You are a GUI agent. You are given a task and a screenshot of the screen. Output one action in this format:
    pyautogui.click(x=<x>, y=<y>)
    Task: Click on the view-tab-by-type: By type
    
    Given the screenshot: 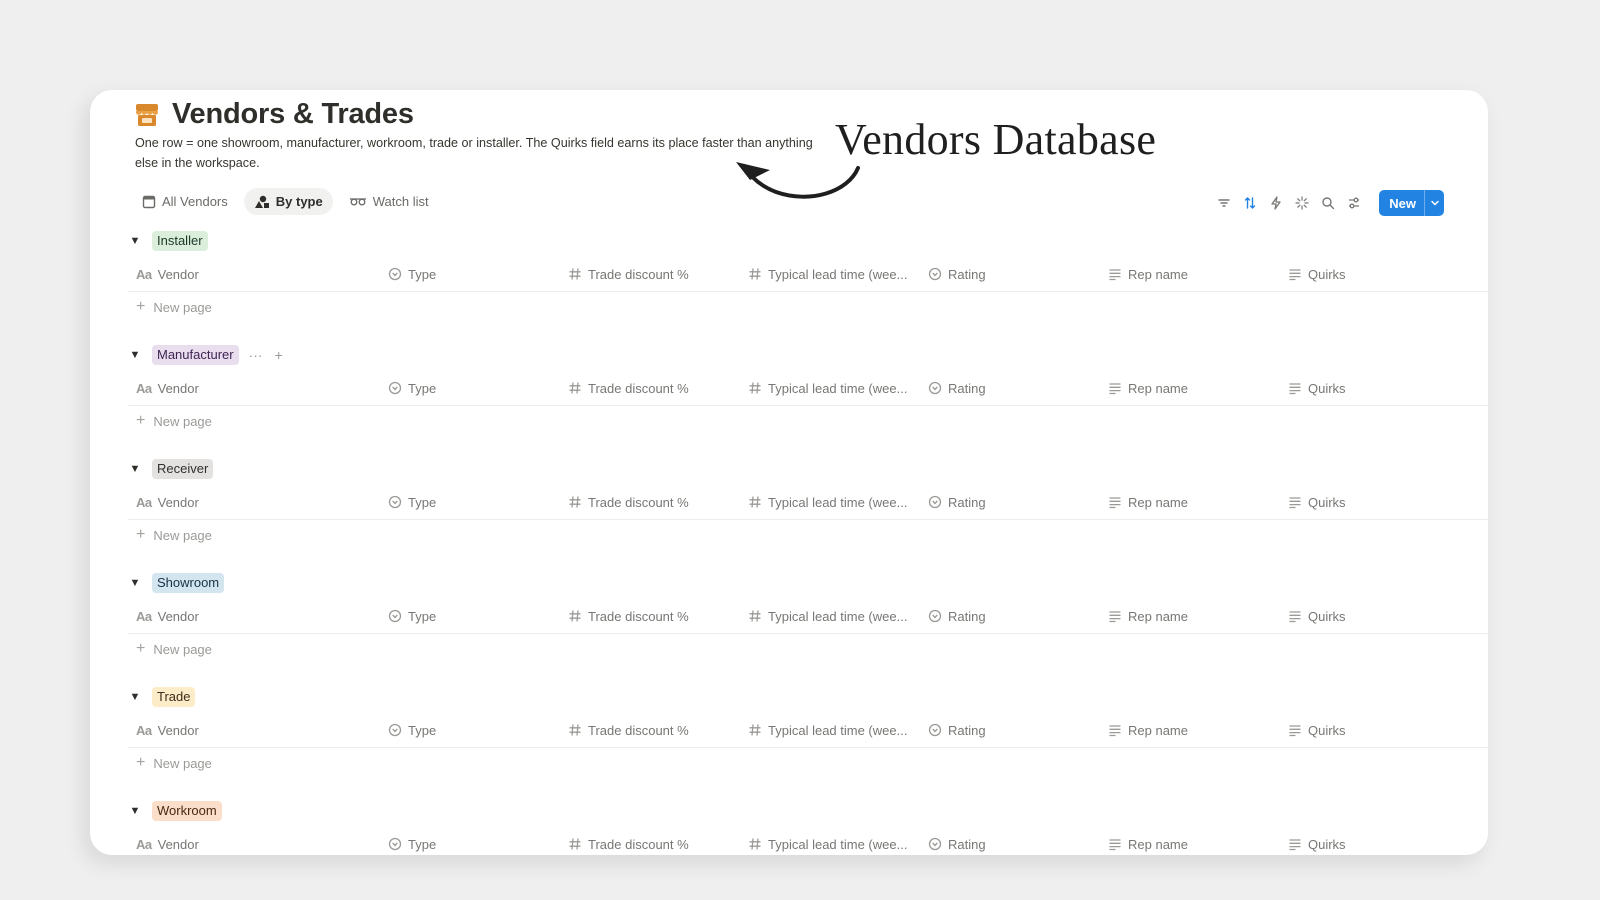 What is the action you would take?
    pyautogui.click(x=288, y=201)
    